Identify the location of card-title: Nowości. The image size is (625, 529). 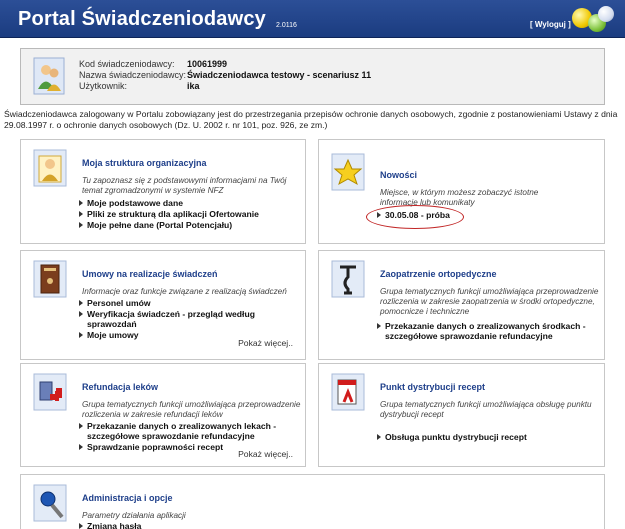
(398, 175).